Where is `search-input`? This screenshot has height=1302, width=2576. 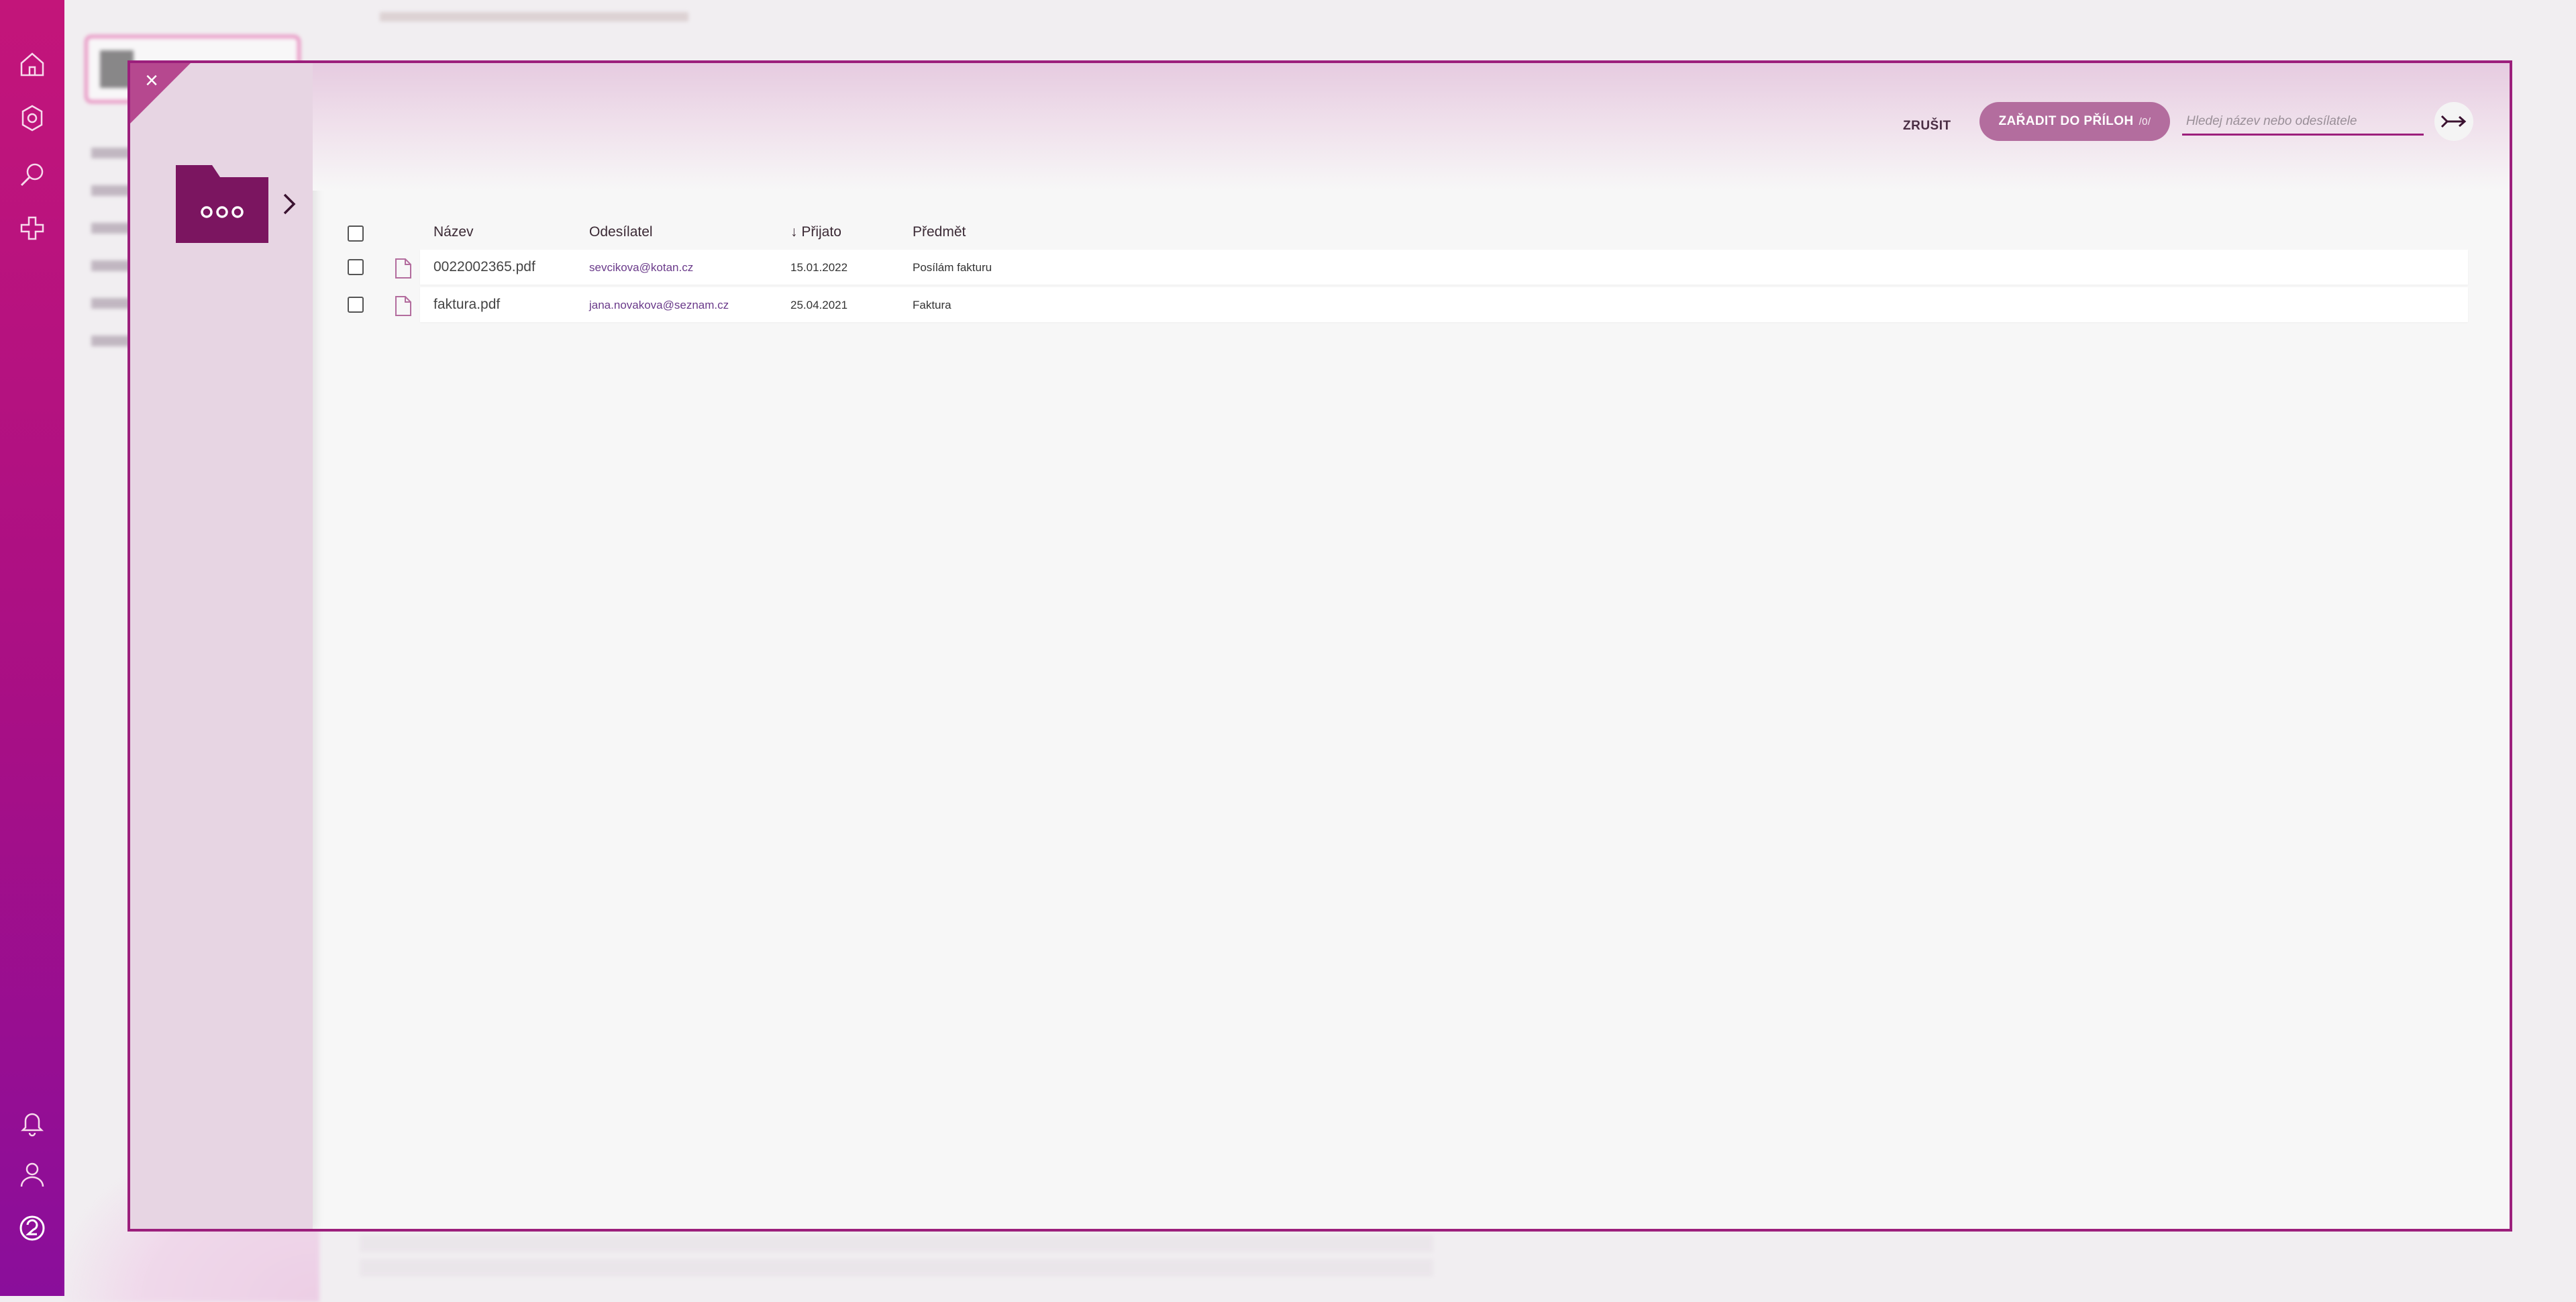 search-input is located at coordinates (2303, 122).